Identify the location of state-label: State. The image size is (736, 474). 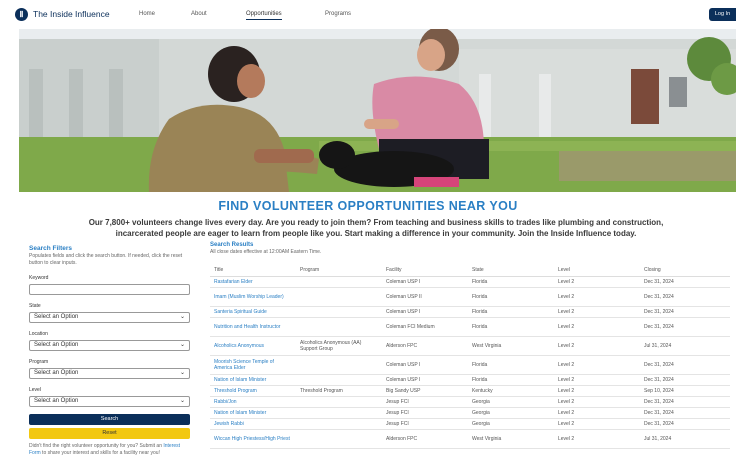
(35, 306).